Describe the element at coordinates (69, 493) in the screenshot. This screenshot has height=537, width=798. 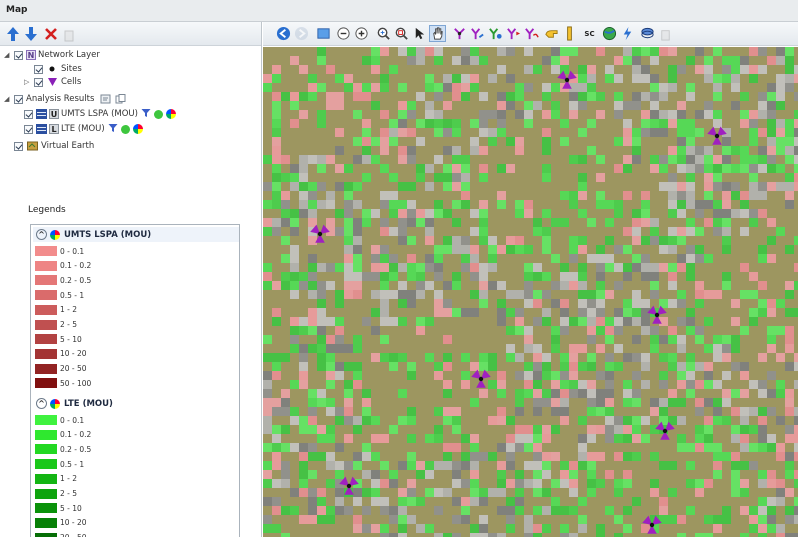
I see `legend-label: 2 - 5` at that location.